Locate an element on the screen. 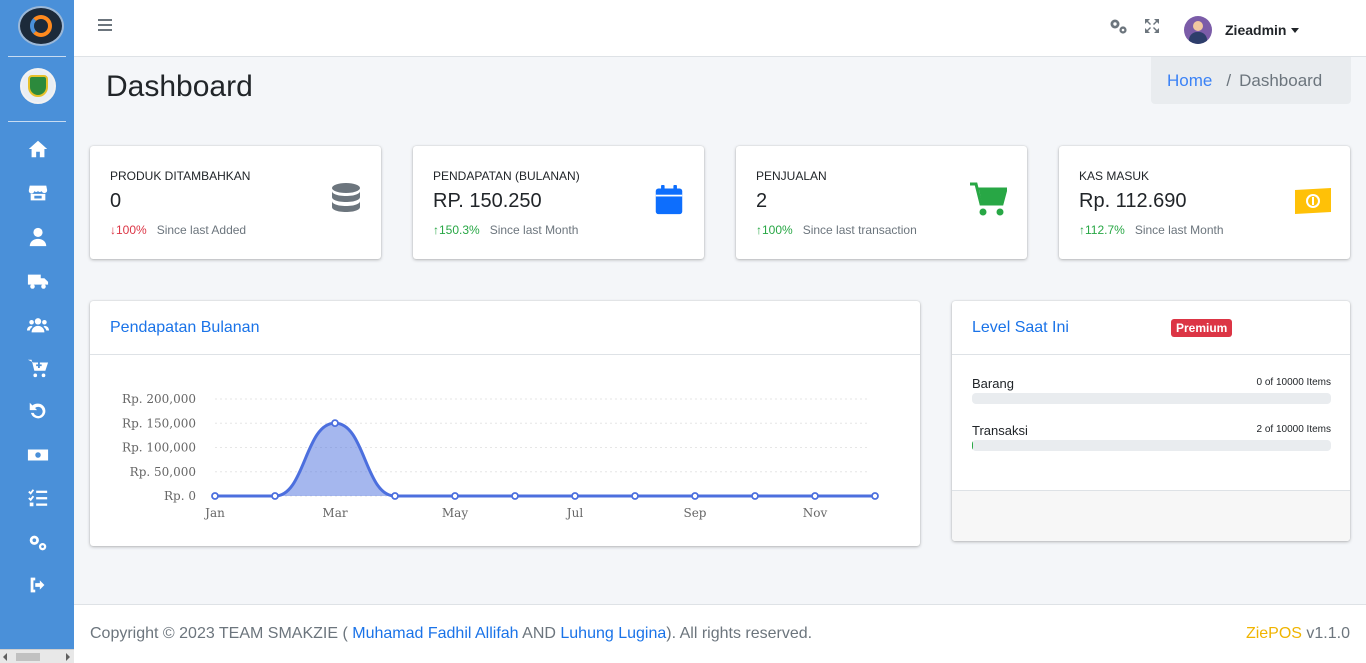 The image size is (1366, 663). y-tick-label: Rp. 200,000 is located at coordinates (159, 399).